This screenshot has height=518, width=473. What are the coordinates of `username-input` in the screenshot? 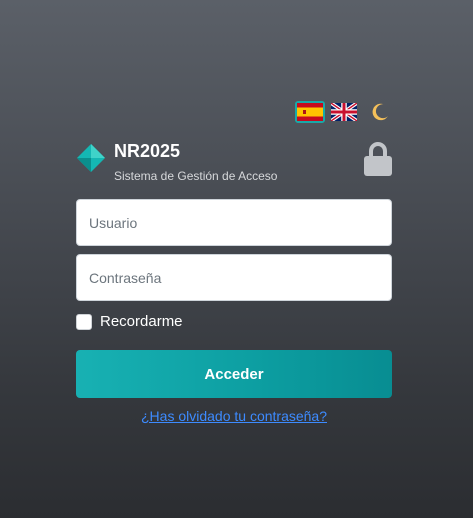 It's located at (234, 222).